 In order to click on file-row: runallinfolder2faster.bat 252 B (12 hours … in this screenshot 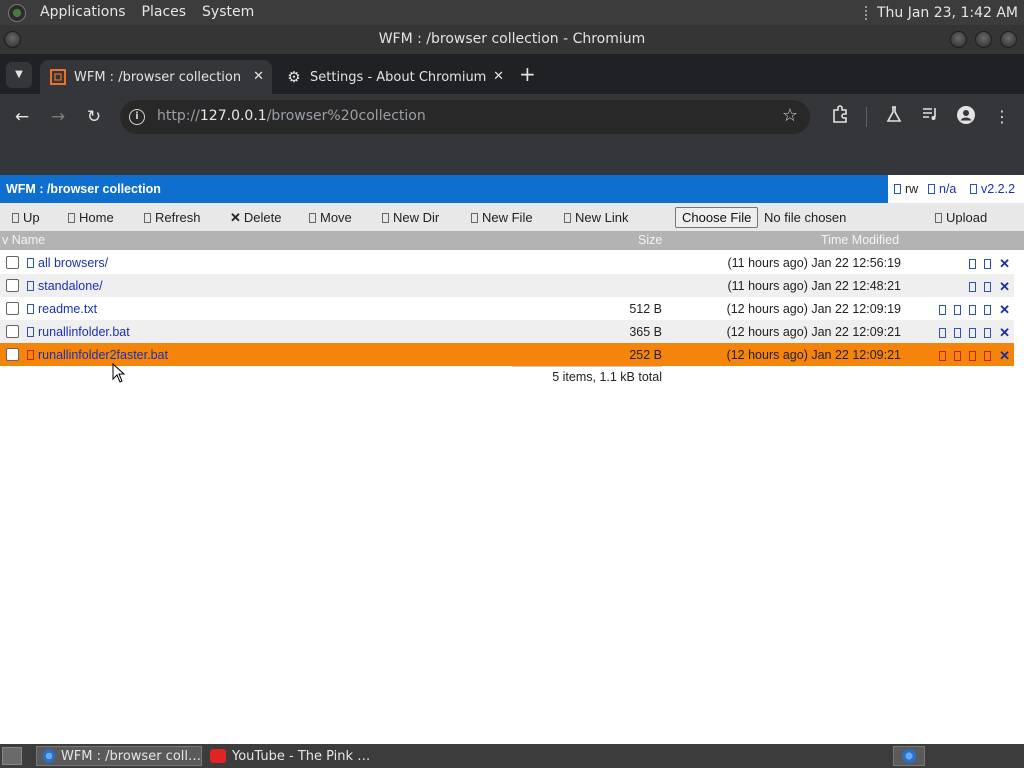, I will do `click(507, 354)`.